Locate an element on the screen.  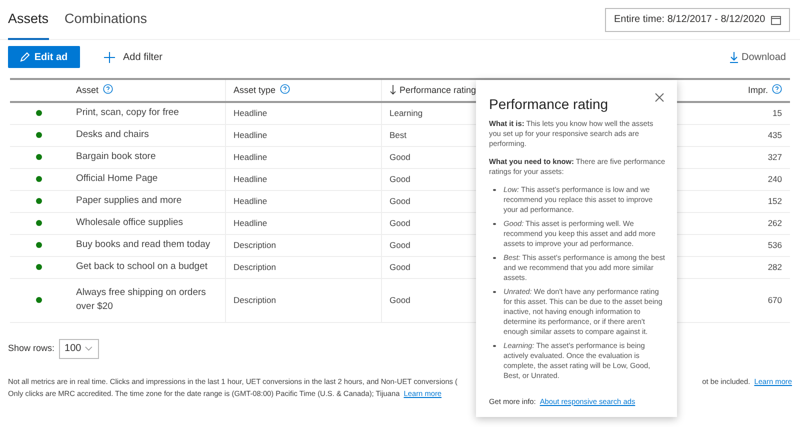
table-cell: 240 is located at coordinates (775, 179).